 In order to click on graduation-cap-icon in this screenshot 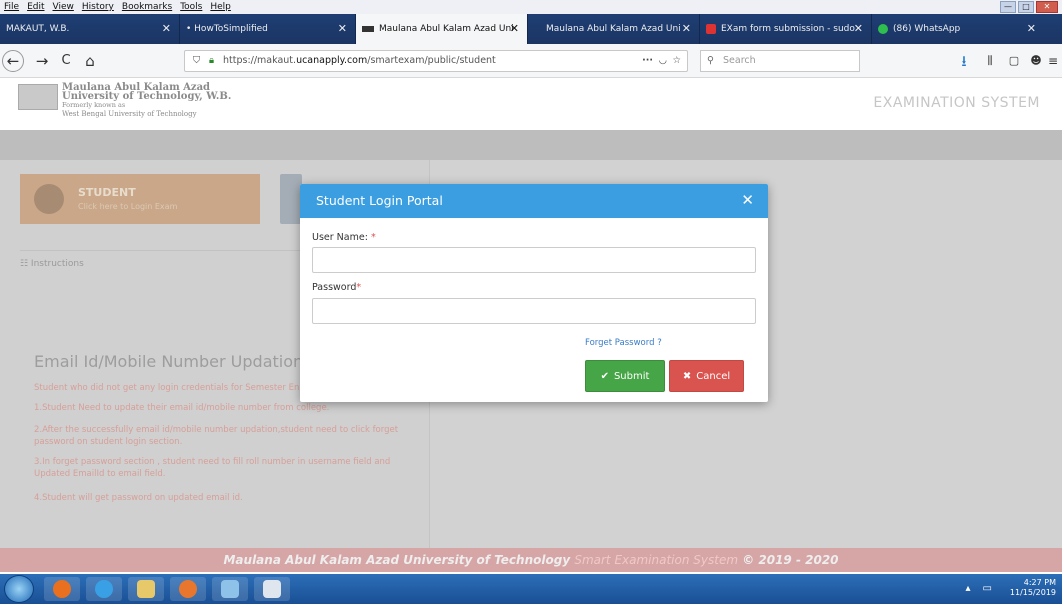, I will do `click(368, 29)`.